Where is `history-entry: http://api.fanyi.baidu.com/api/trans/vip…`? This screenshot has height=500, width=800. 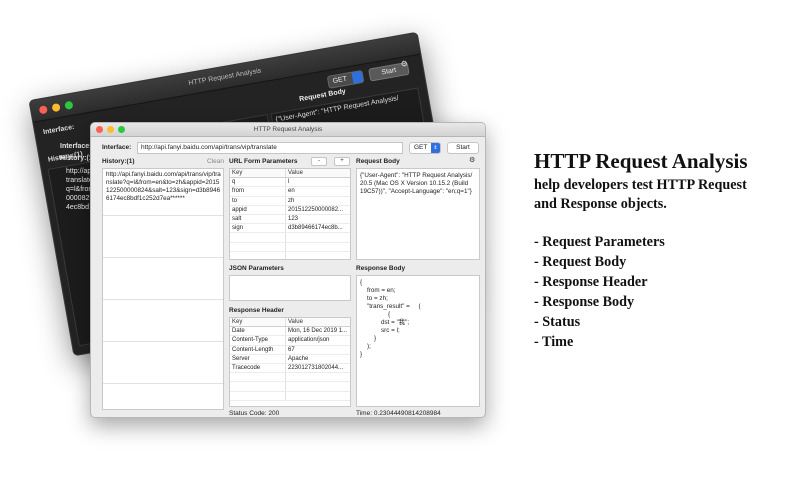 history-entry: http://api.fanyi.baidu.com/api/trans/vip… is located at coordinates (163, 190).